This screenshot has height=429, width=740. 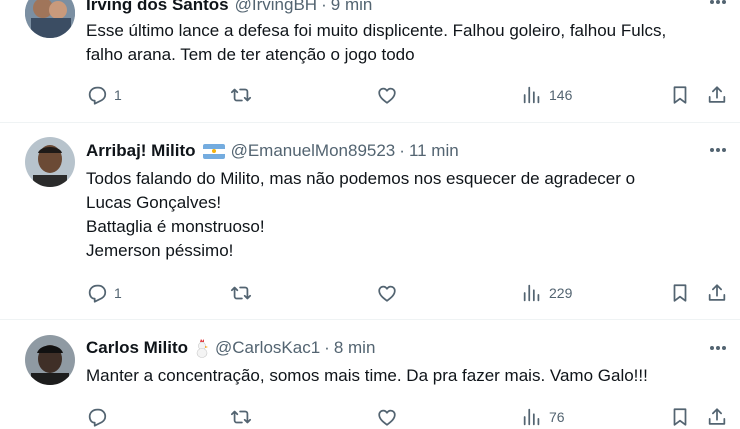 What do you see at coordinates (276, 7) in the screenshot?
I see `author-handle: @IrvingBH` at bounding box center [276, 7].